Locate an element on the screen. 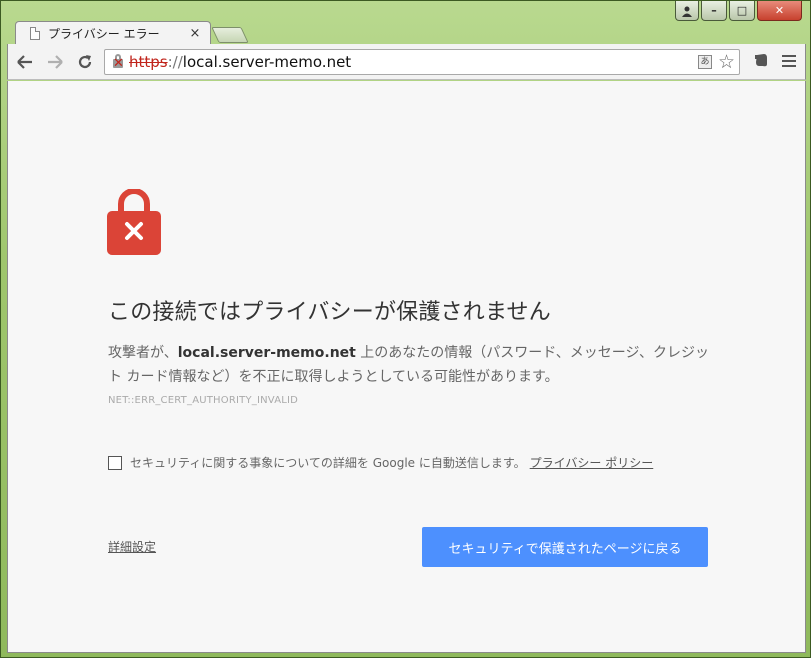  tab-strip: プライバシー エラー × is located at coordinates (207, 33).